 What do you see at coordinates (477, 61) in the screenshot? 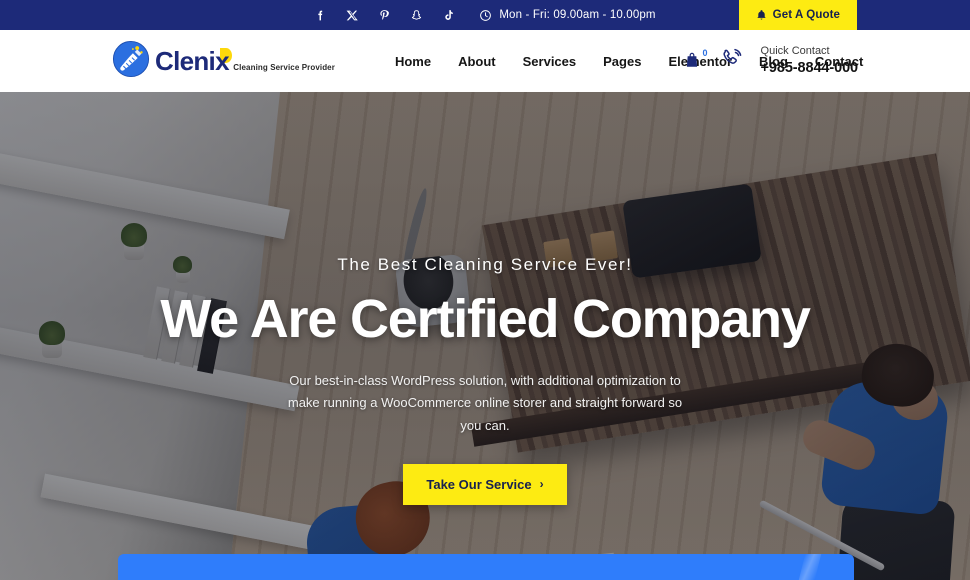
I see `nav-item-about: About` at bounding box center [477, 61].